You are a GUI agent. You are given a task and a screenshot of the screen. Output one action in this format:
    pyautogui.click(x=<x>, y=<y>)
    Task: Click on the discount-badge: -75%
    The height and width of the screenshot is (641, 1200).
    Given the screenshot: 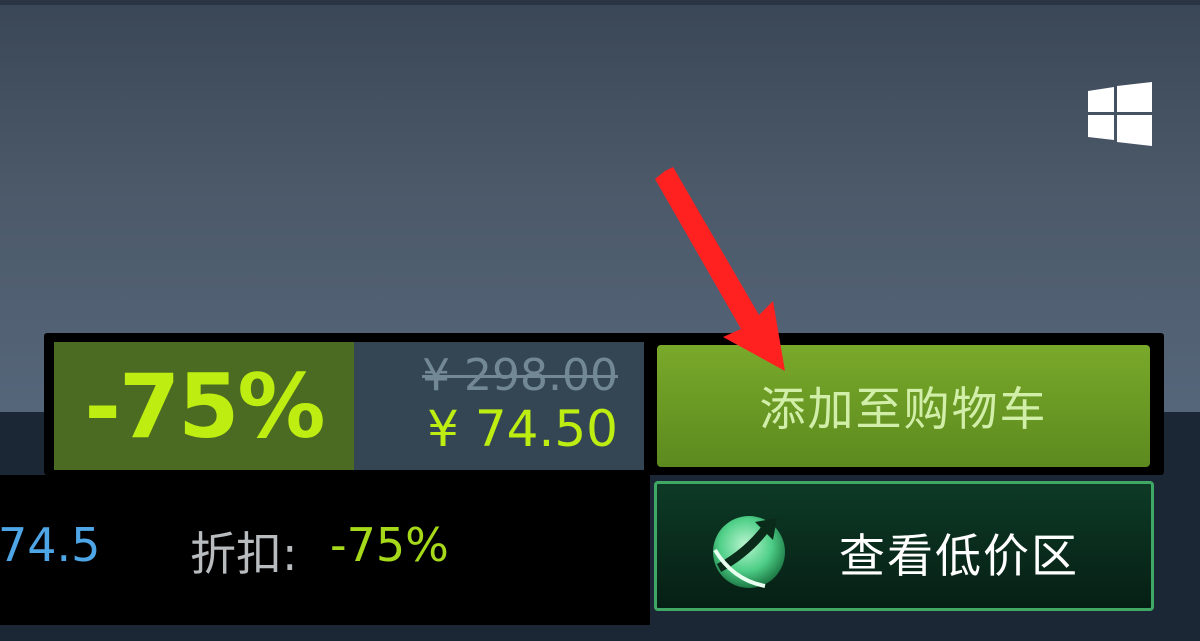 What is the action you would take?
    pyautogui.click(x=204, y=406)
    